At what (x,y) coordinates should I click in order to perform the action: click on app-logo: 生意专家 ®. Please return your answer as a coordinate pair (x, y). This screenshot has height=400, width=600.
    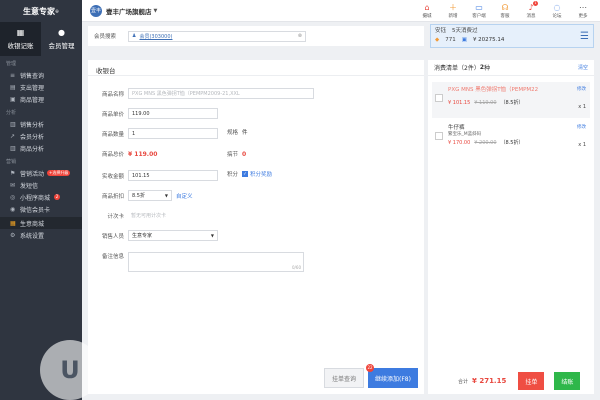
    Looking at the image, I should click on (41, 11).